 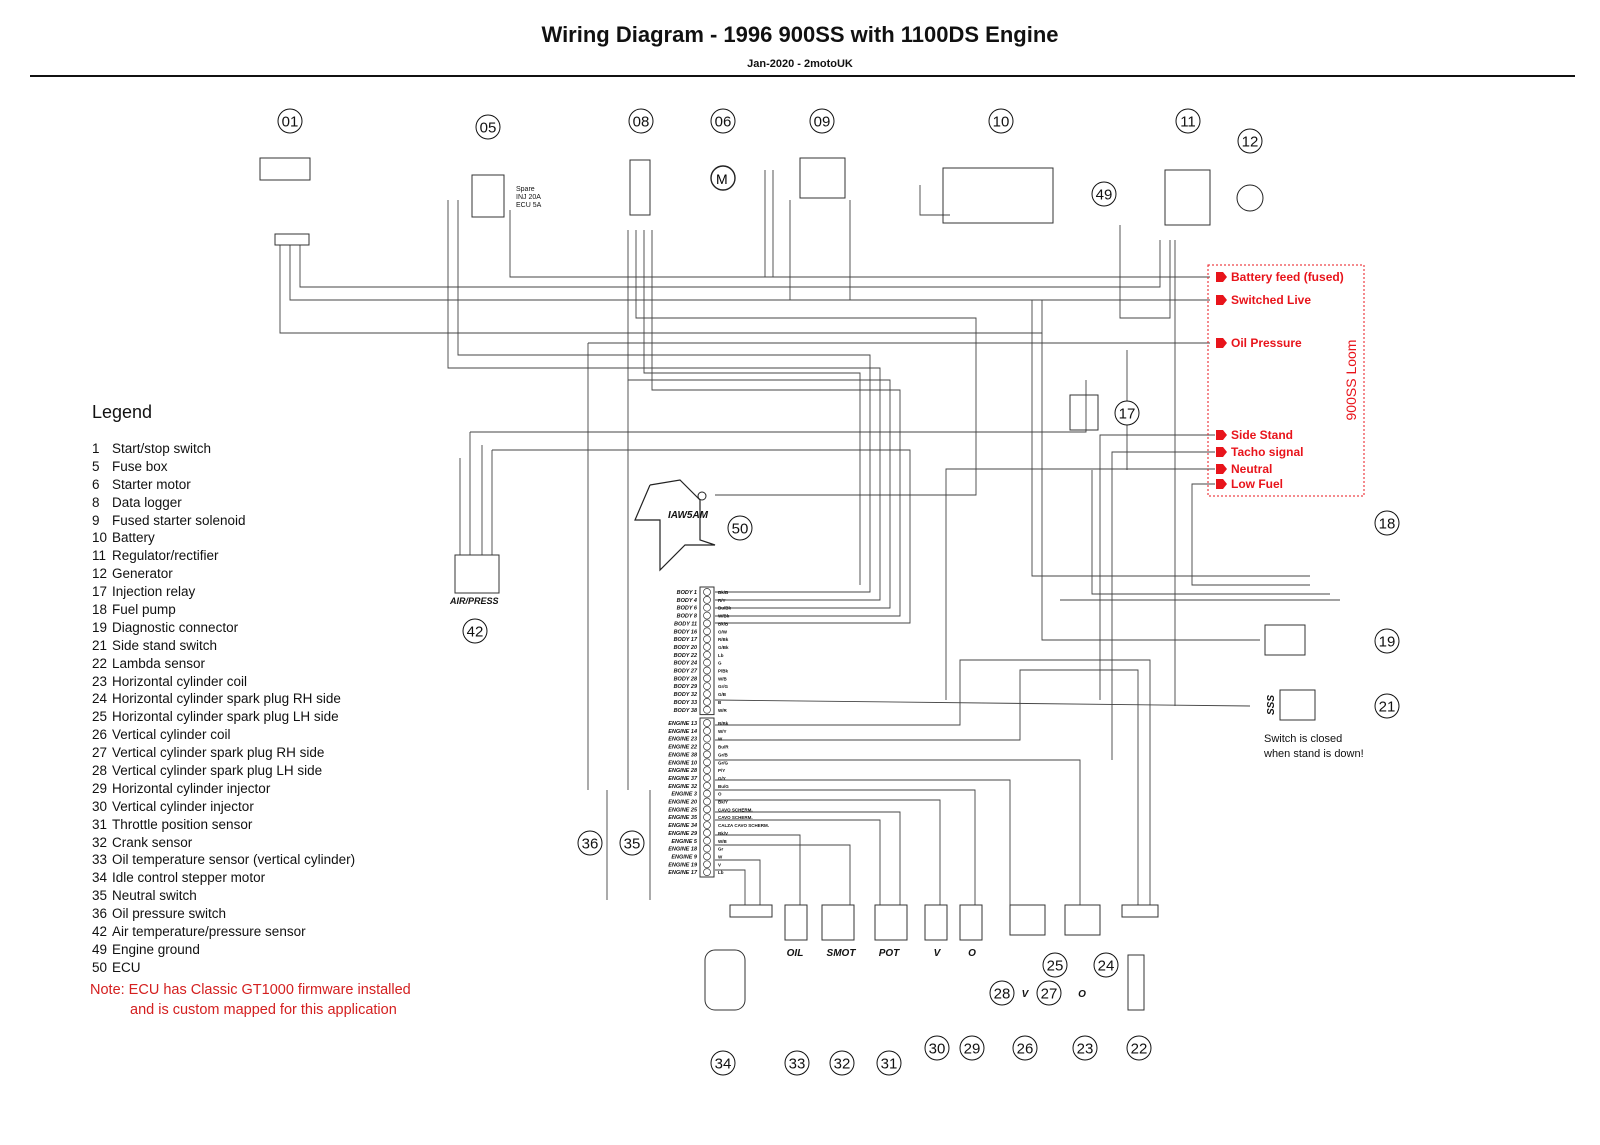 What do you see at coordinates (685, 664) in the screenshot?
I see `ecu-pin-label: BODY 24` at bounding box center [685, 664].